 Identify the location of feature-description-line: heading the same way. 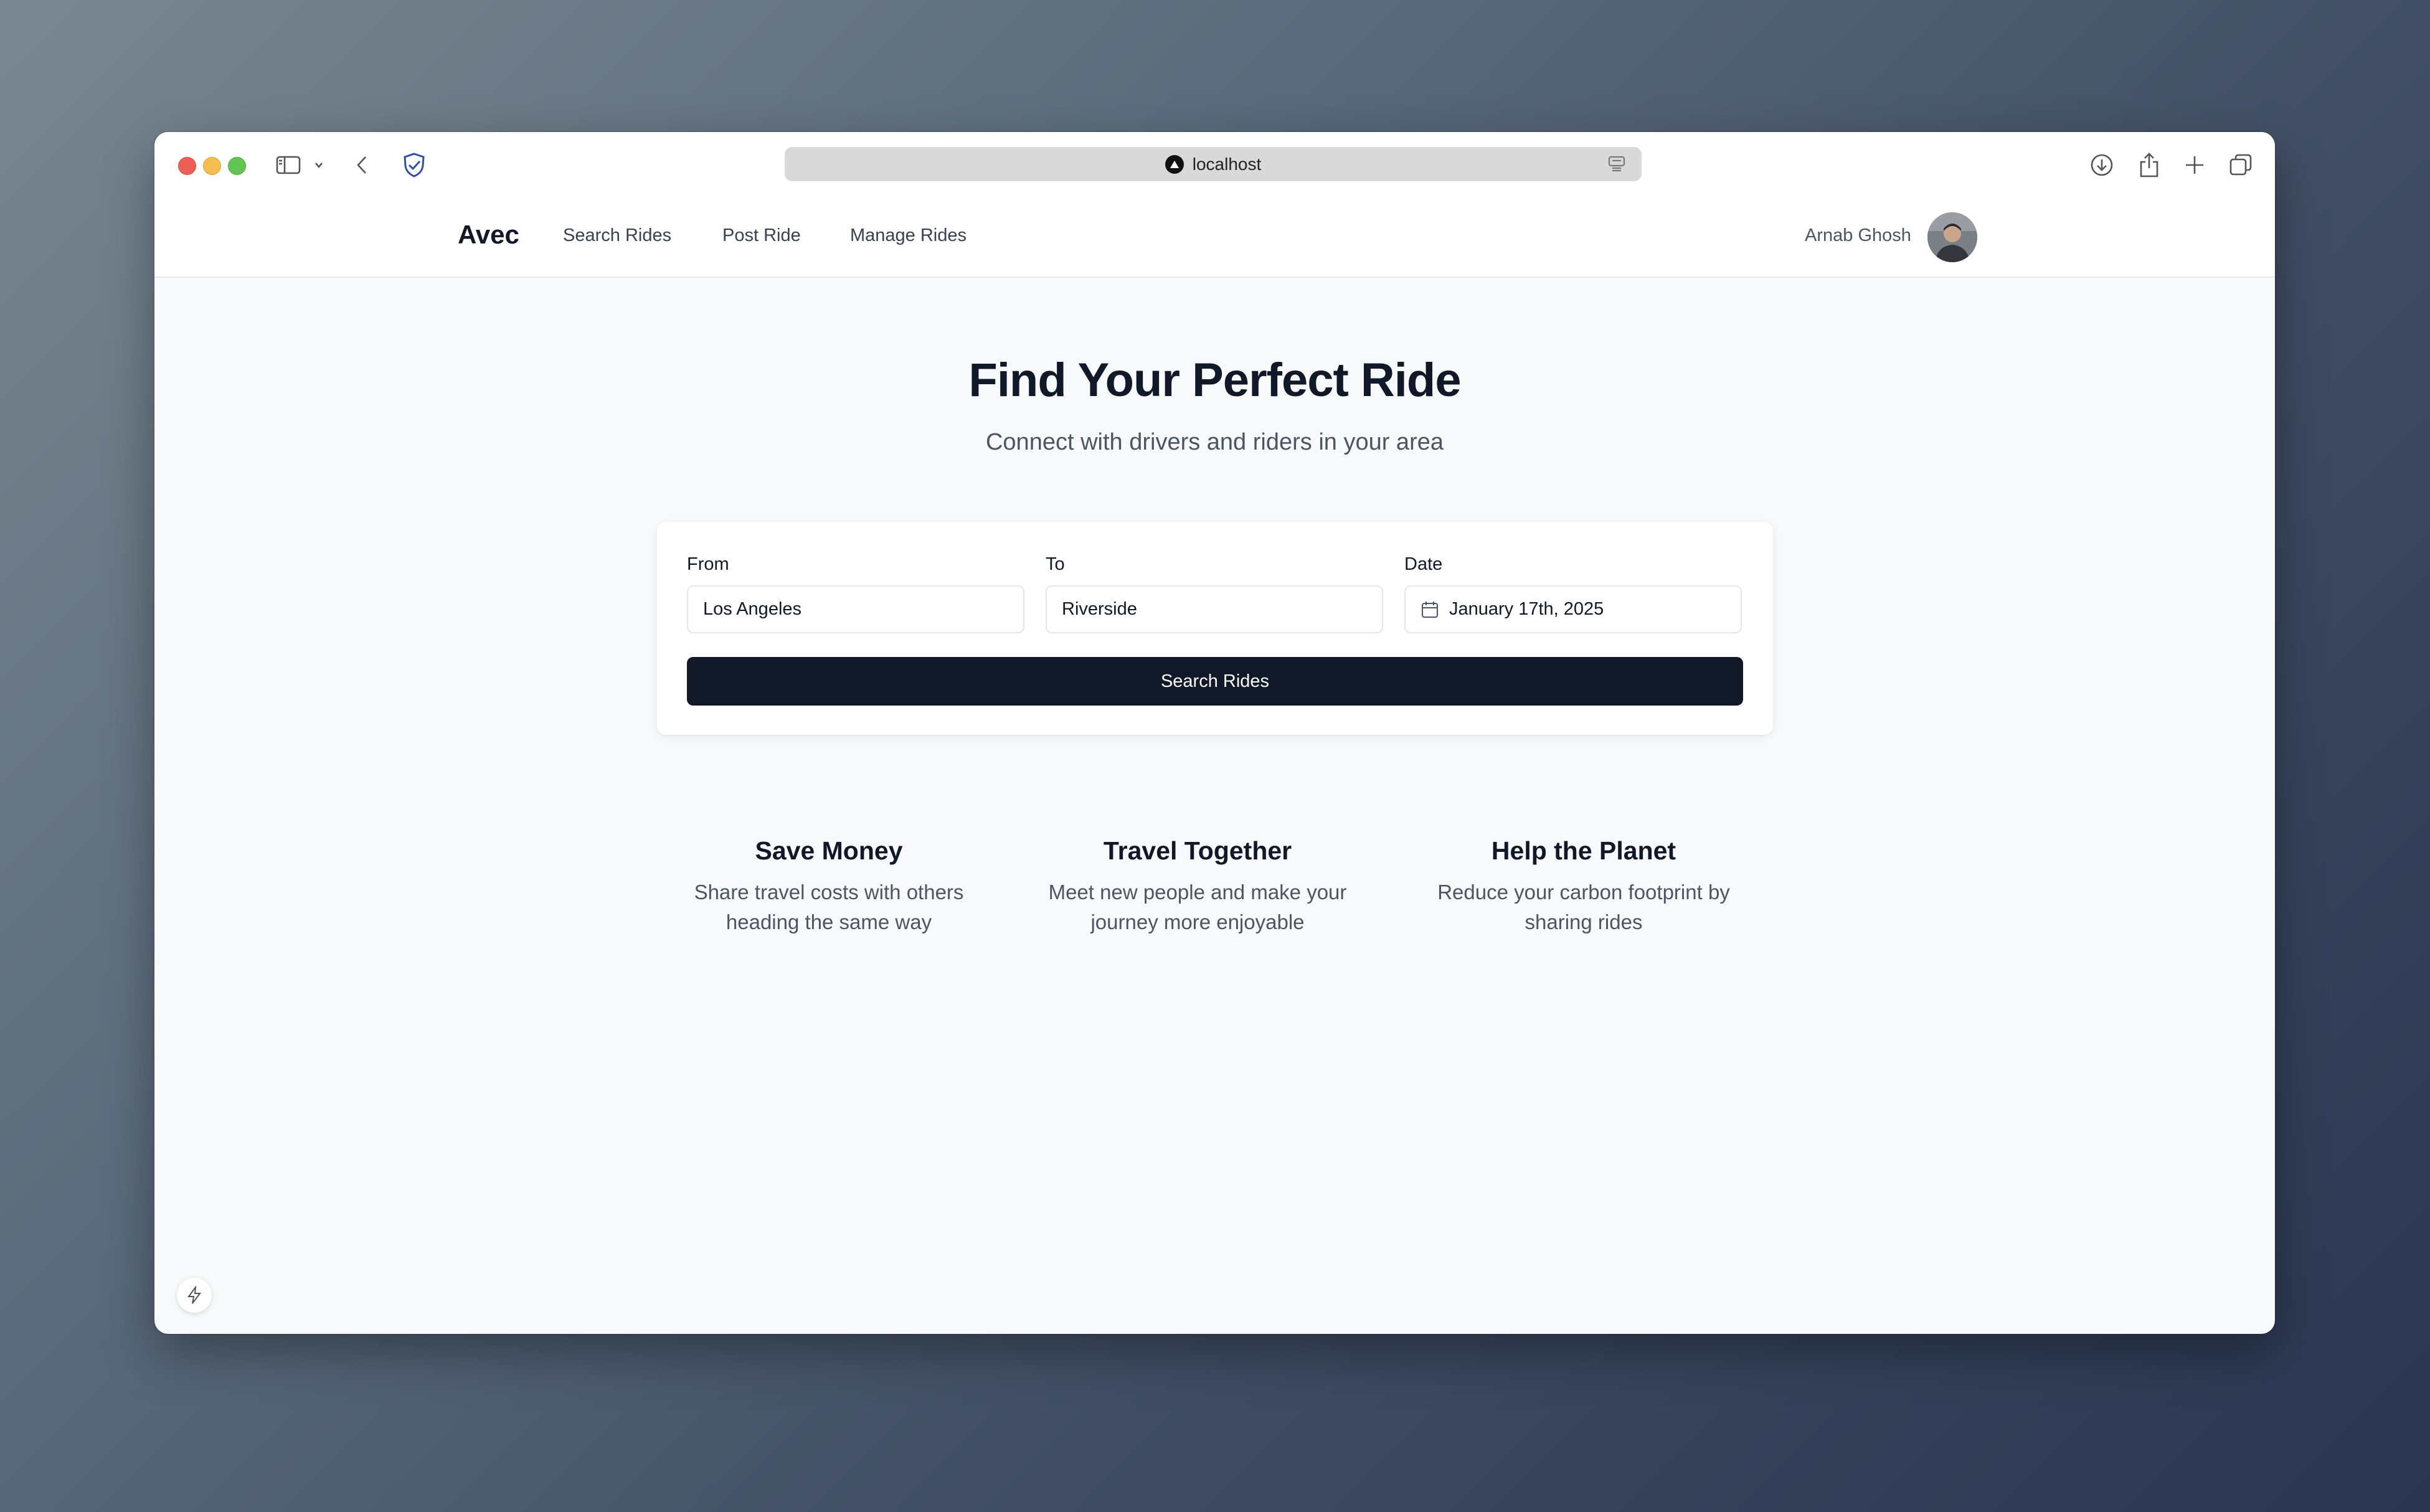
(829, 922).